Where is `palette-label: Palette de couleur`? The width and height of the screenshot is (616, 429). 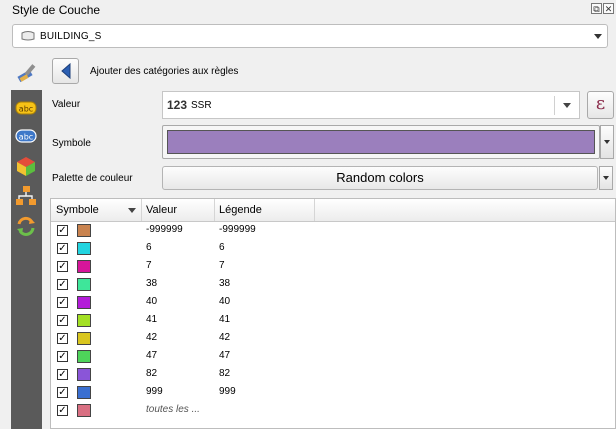
palette-label: Palette de couleur is located at coordinates (92, 178).